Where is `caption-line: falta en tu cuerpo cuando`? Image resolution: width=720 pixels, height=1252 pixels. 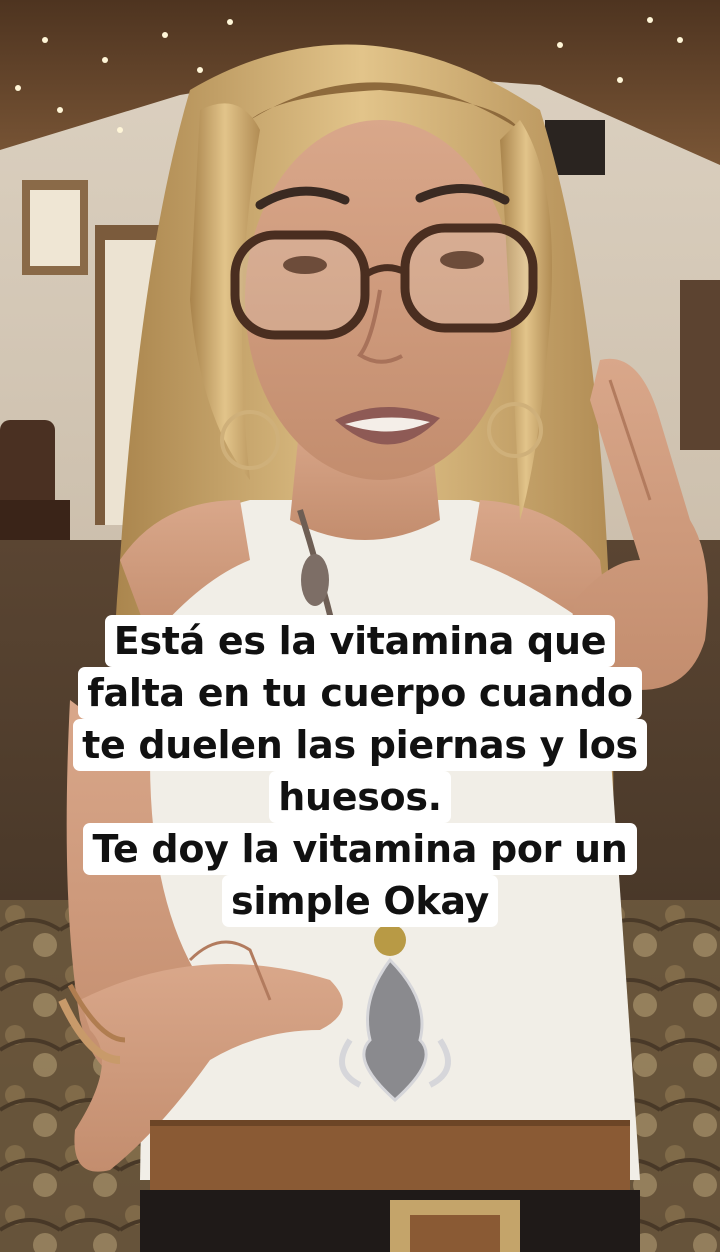
caption-line: falta en tu cuerpo cuando is located at coordinates (360, 693).